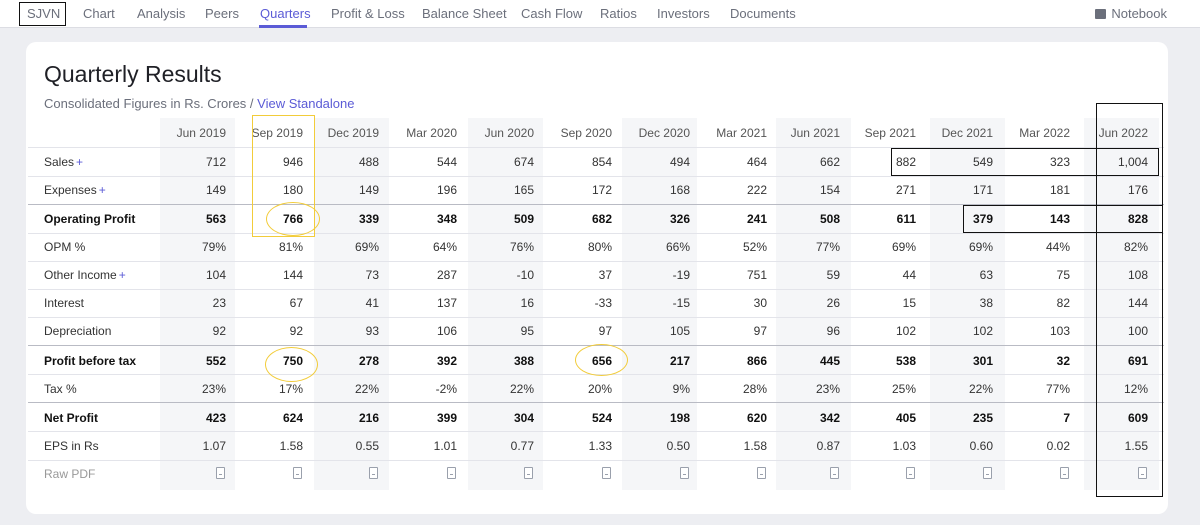 Image resolution: width=1200 pixels, height=525 pixels. What do you see at coordinates (214, 446) in the screenshot?
I see `table-cell: 1.07` at bounding box center [214, 446].